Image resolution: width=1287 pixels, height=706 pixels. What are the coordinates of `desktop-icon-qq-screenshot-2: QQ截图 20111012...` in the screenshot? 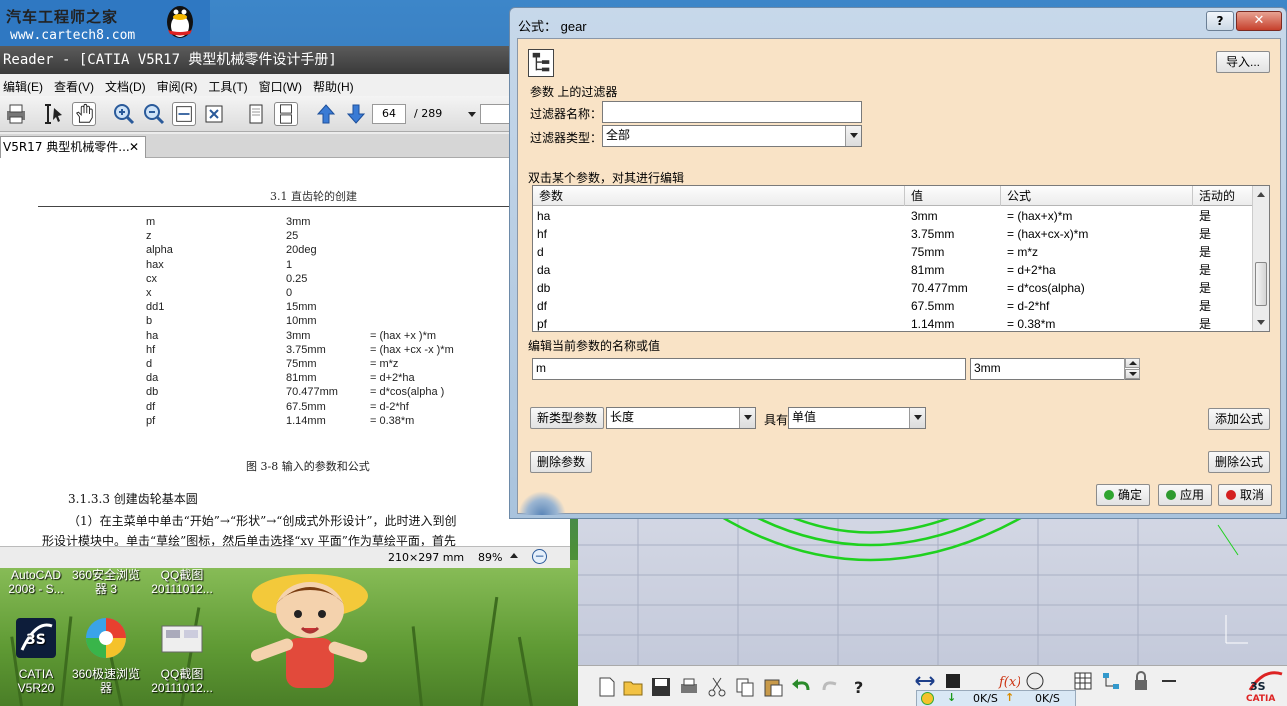 It's located at (182, 654).